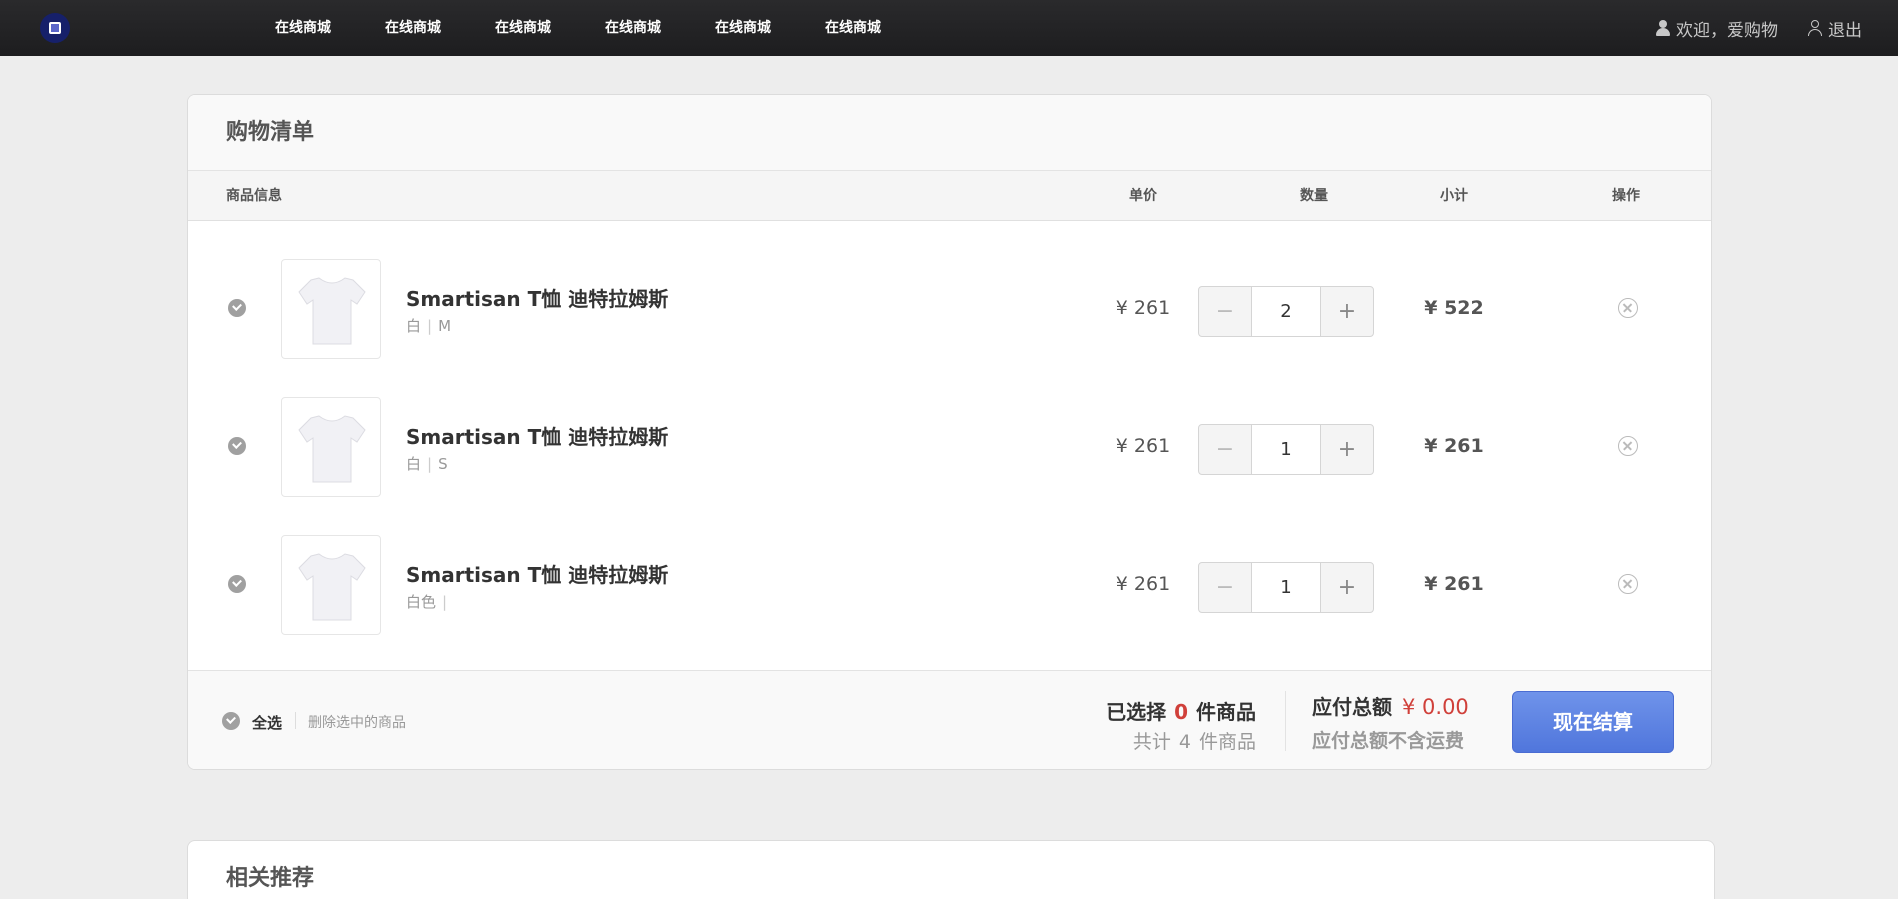 This screenshot has width=1898, height=899. What do you see at coordinates (357, 722) in the screenshot?
I see `delete-selected-link: 删除选中的商品` at bounding box center [357, 722].